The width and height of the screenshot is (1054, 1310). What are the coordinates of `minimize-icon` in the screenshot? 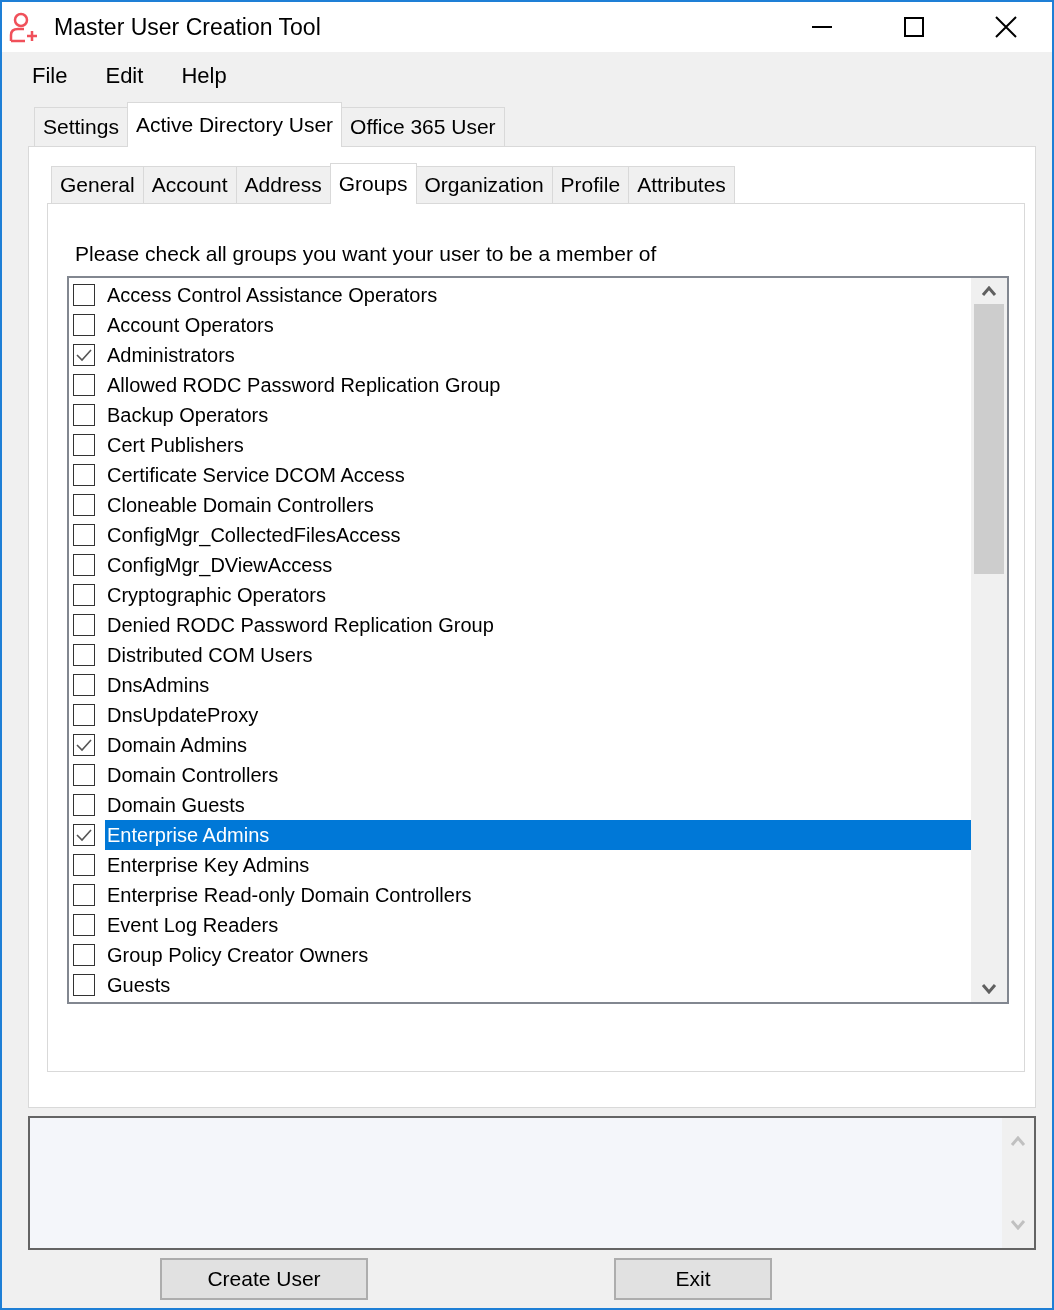 It's located at (822, 27).